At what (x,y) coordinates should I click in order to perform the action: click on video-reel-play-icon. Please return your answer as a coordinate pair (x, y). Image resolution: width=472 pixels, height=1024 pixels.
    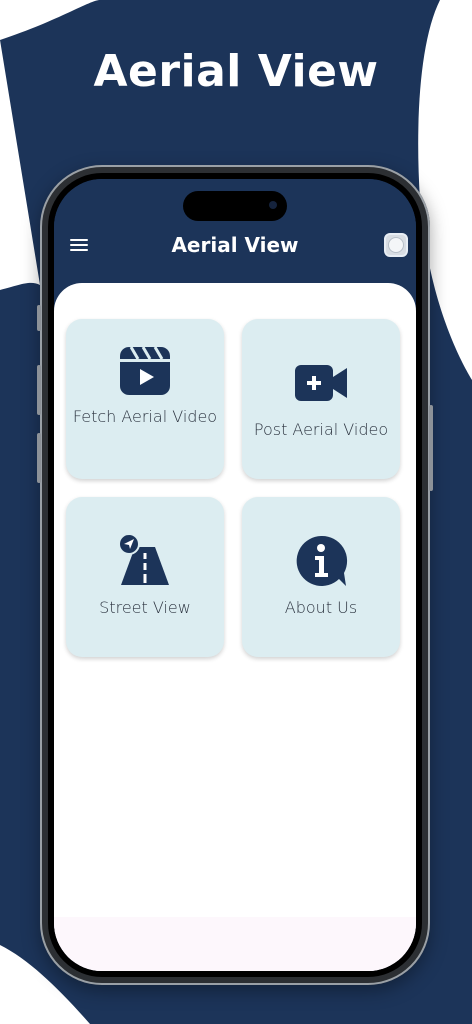
    Looking at the image, I should click on (145, 370).